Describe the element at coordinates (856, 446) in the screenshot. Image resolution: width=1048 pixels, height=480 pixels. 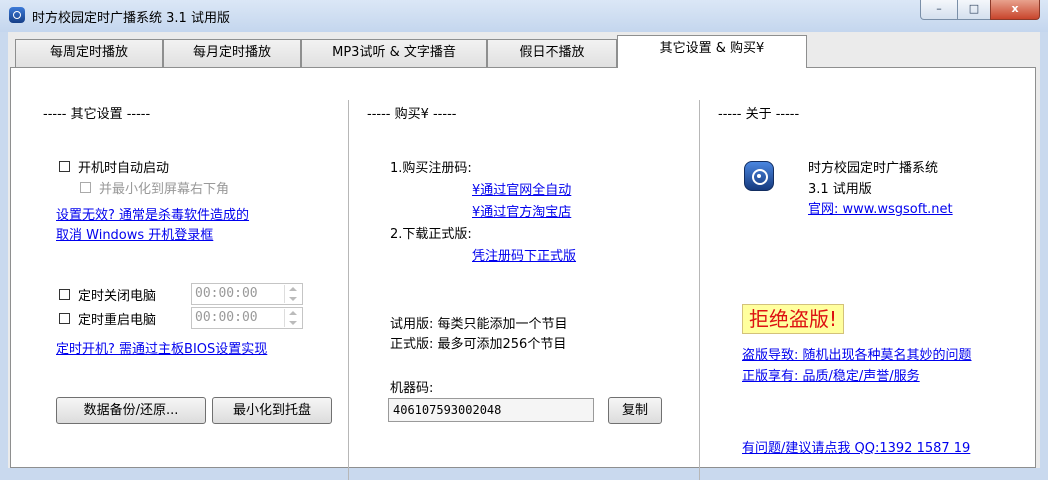
I see `link-feedback: 有问题/建议请点我 QQ:1392 1587 19` at that location.